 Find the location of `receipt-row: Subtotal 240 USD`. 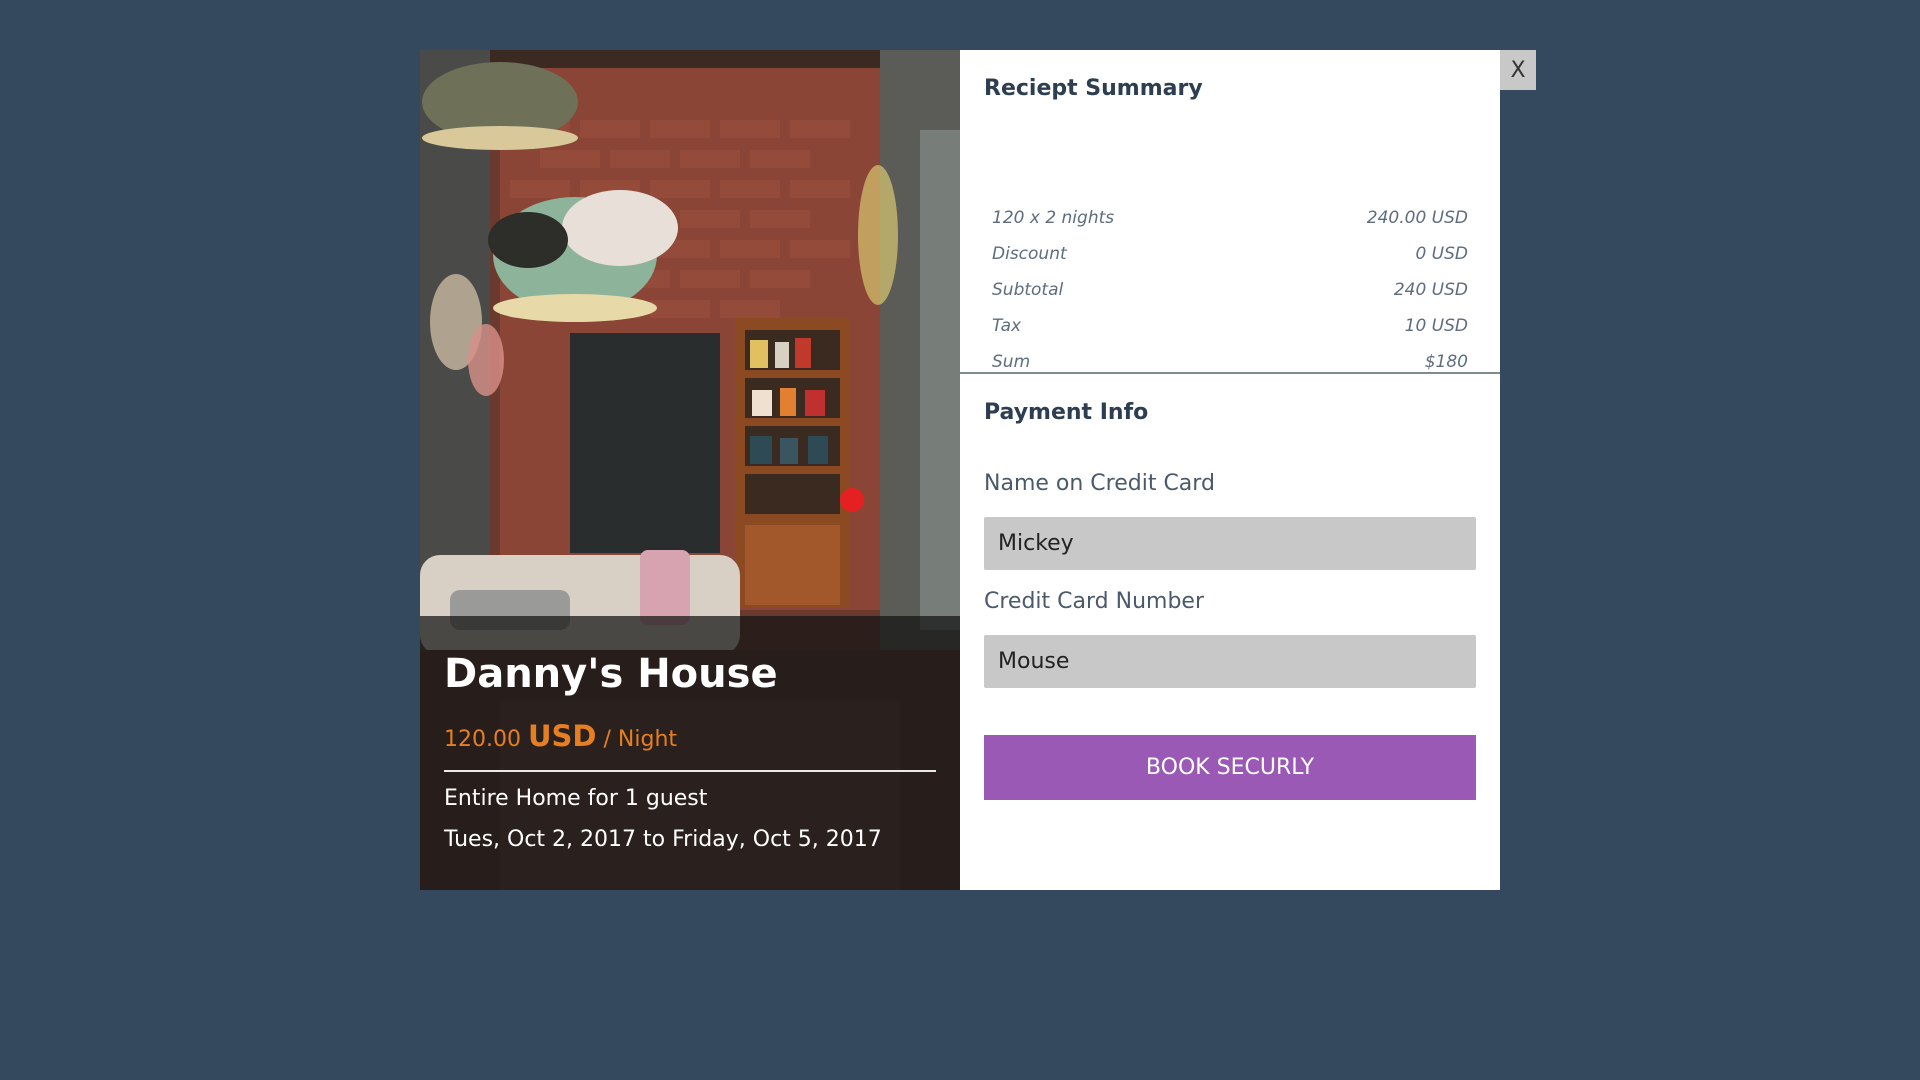

receipt-row: Subtotal 240 USD is located at coordinates (1230, 290).